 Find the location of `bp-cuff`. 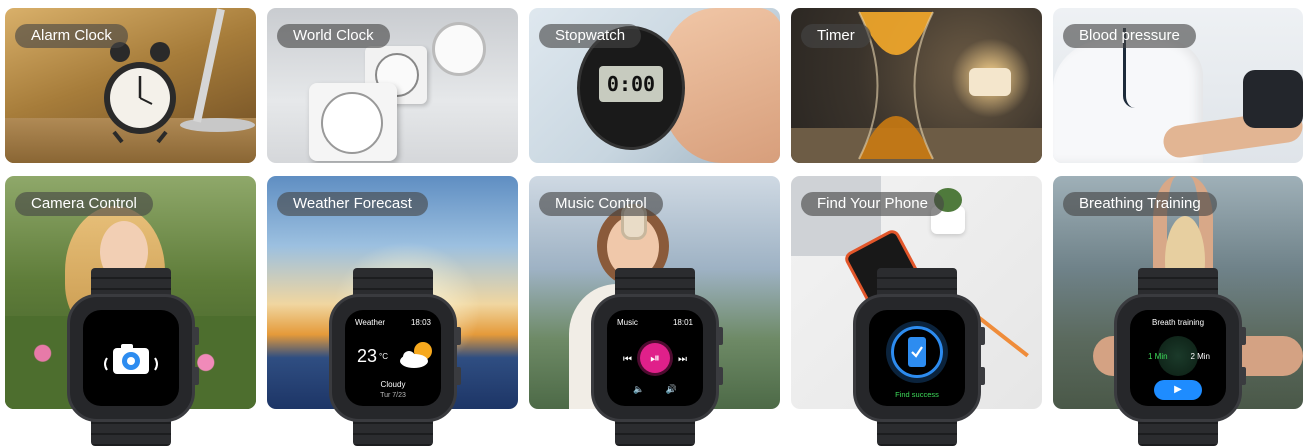

bp-cuff is located at coordinates (1273, 99).